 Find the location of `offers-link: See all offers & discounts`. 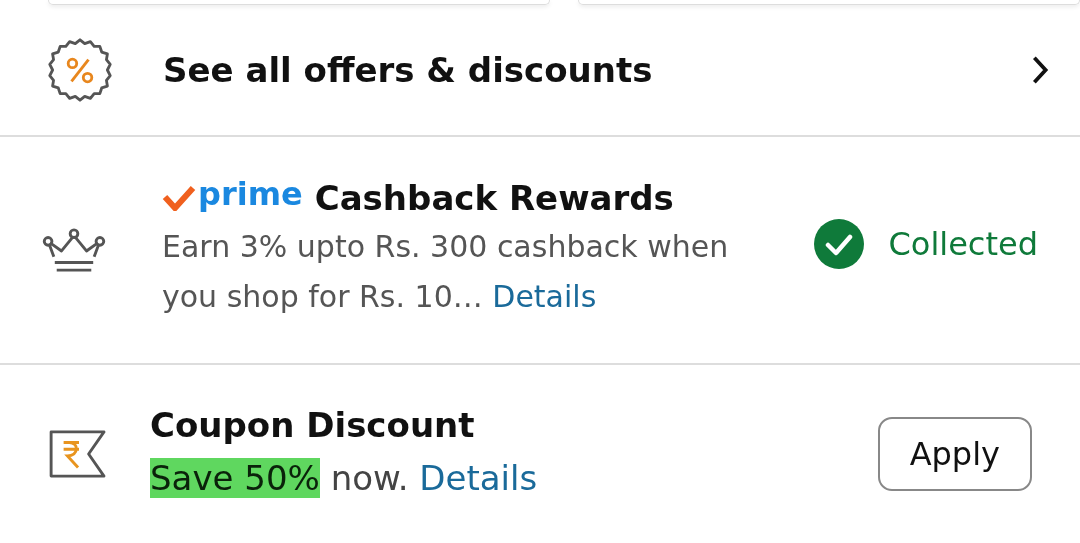

offers-link: See all offers & discounts is located at coordinates (596, 69).